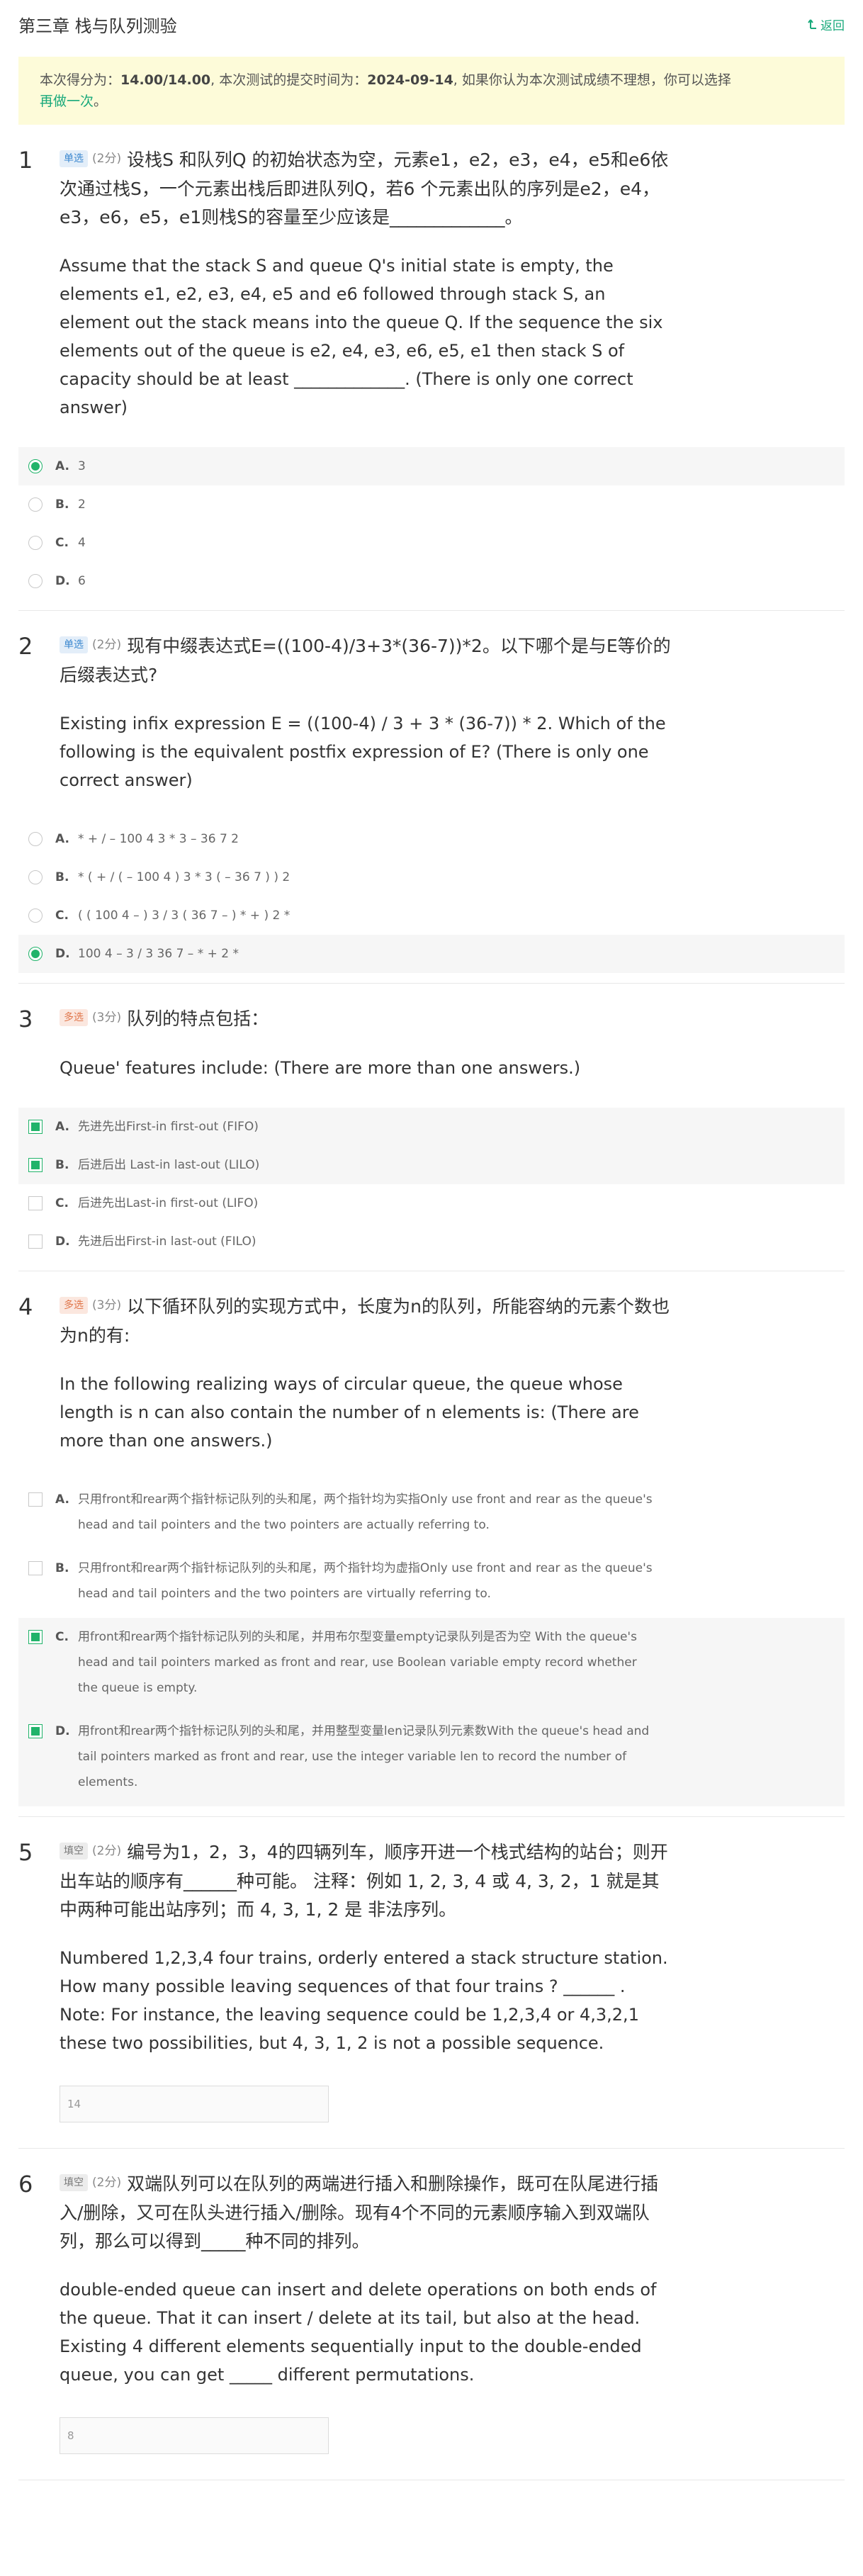 This screenshot has height=2576, width=863. Describe the element at coordinates (431, 543) in the screenshot. I see `option-c: C. 4` at that location.